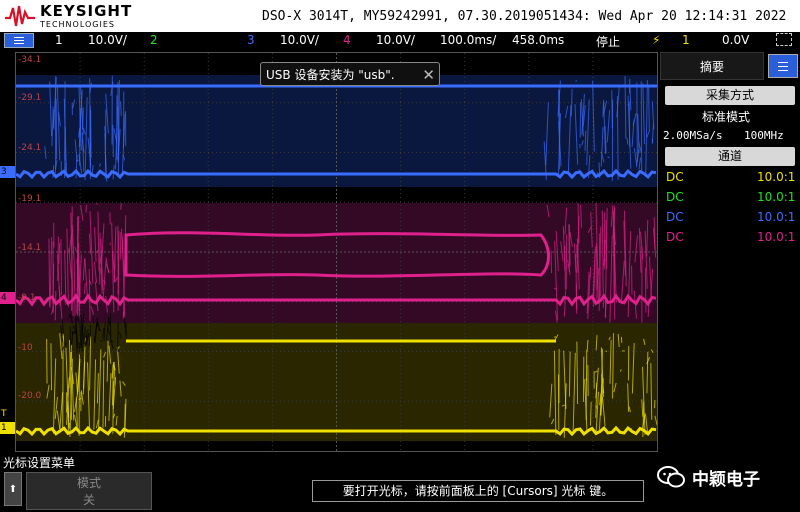 This screenshot has height=512, width=800. What do you see at coordinates (39, 462) in the screenshot?
I see `menu-title: 光标设置菜单` at bounding box center [39, 462].